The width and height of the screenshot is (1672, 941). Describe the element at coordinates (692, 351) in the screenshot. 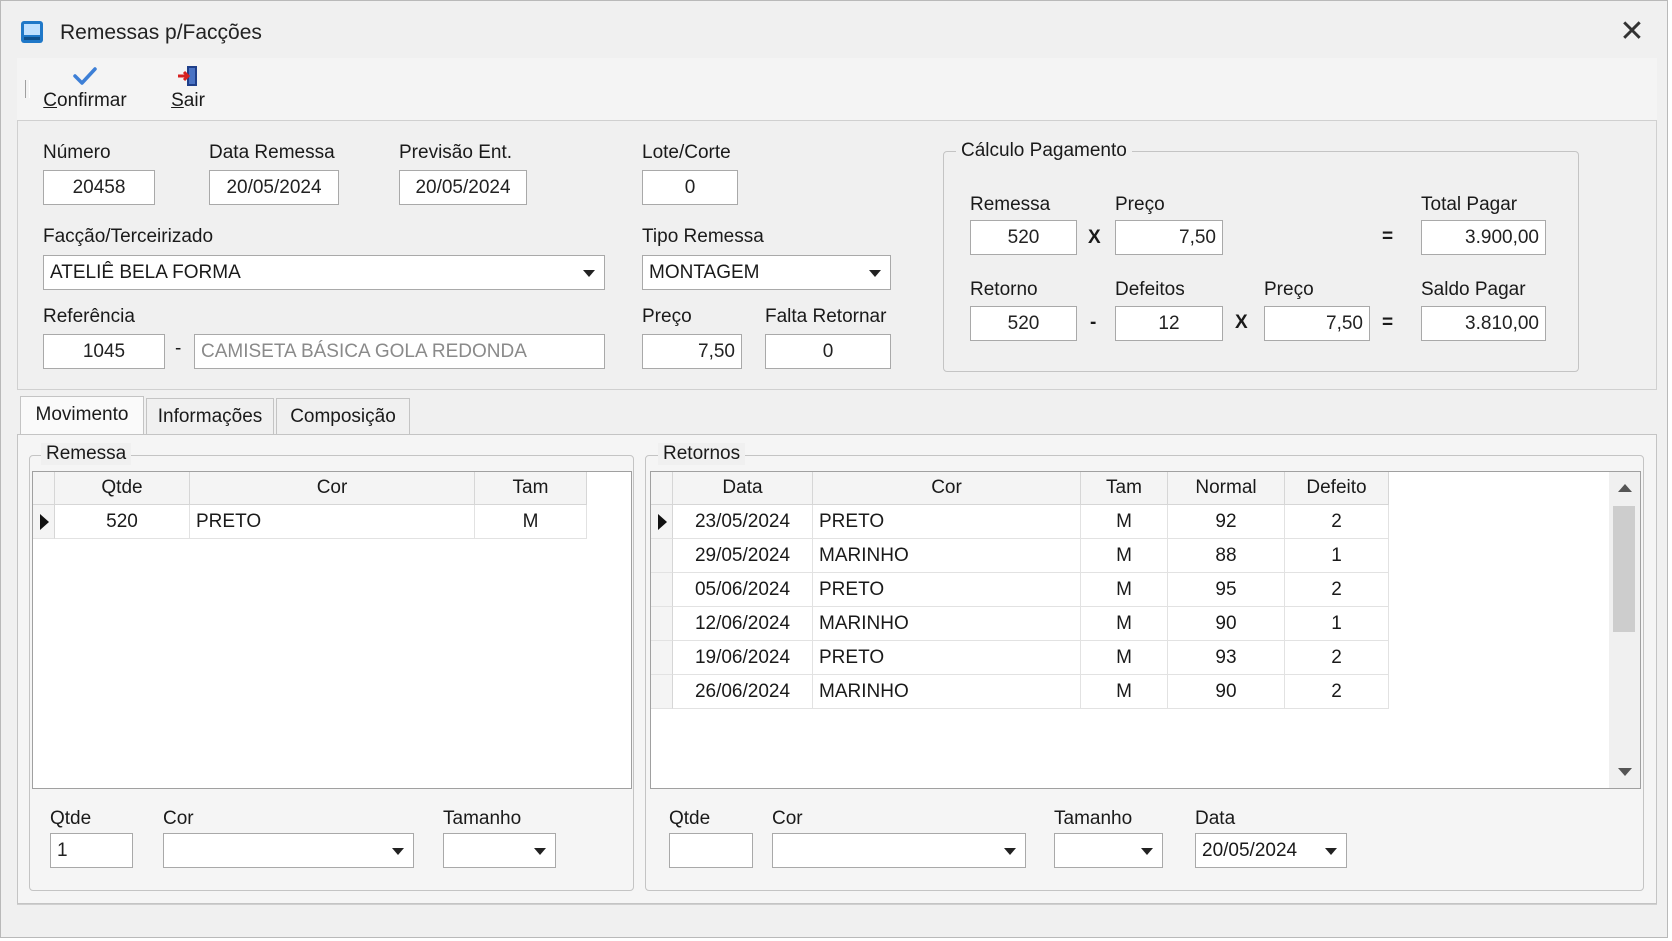

I see `preco-field: 7,50` at that location.